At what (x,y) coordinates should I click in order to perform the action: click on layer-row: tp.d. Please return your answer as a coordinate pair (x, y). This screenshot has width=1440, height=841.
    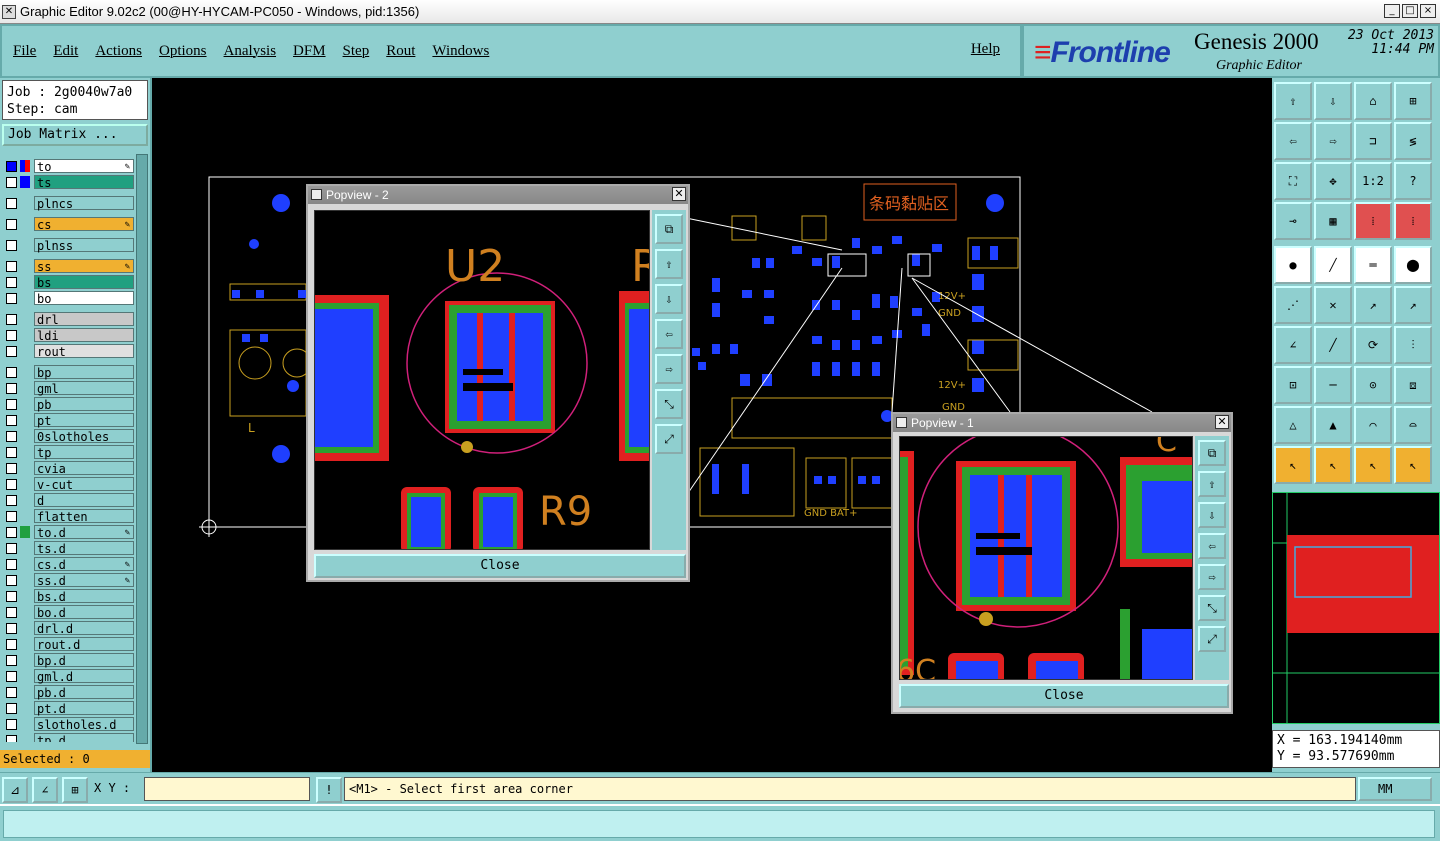
    Looking at the image, I should click on (68, 737).